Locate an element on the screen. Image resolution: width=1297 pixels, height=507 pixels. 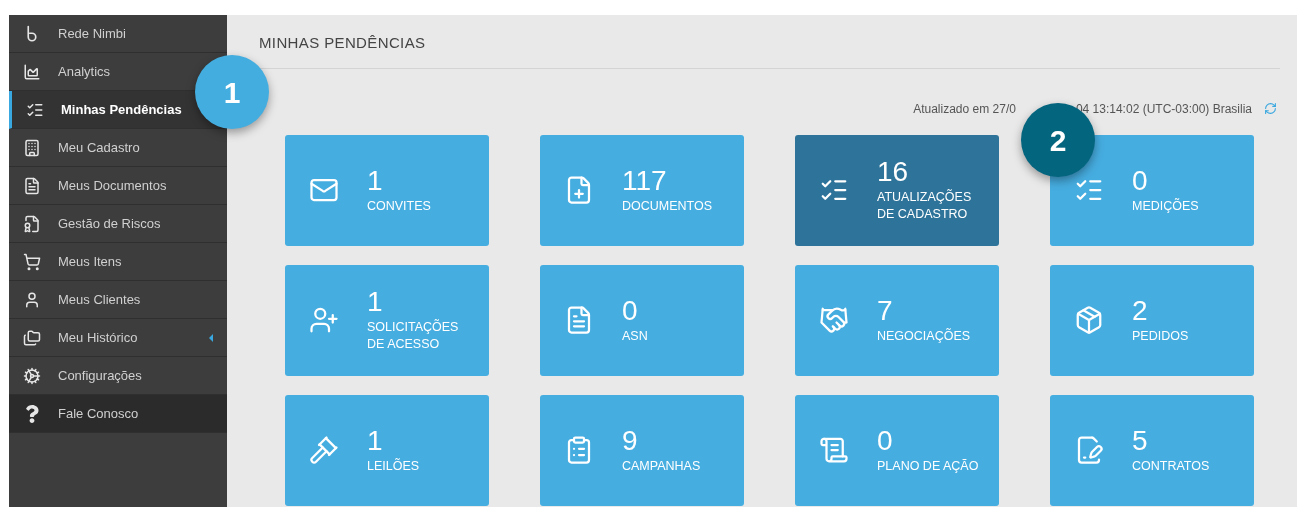
document-icon is located at coordinates (32, 185).